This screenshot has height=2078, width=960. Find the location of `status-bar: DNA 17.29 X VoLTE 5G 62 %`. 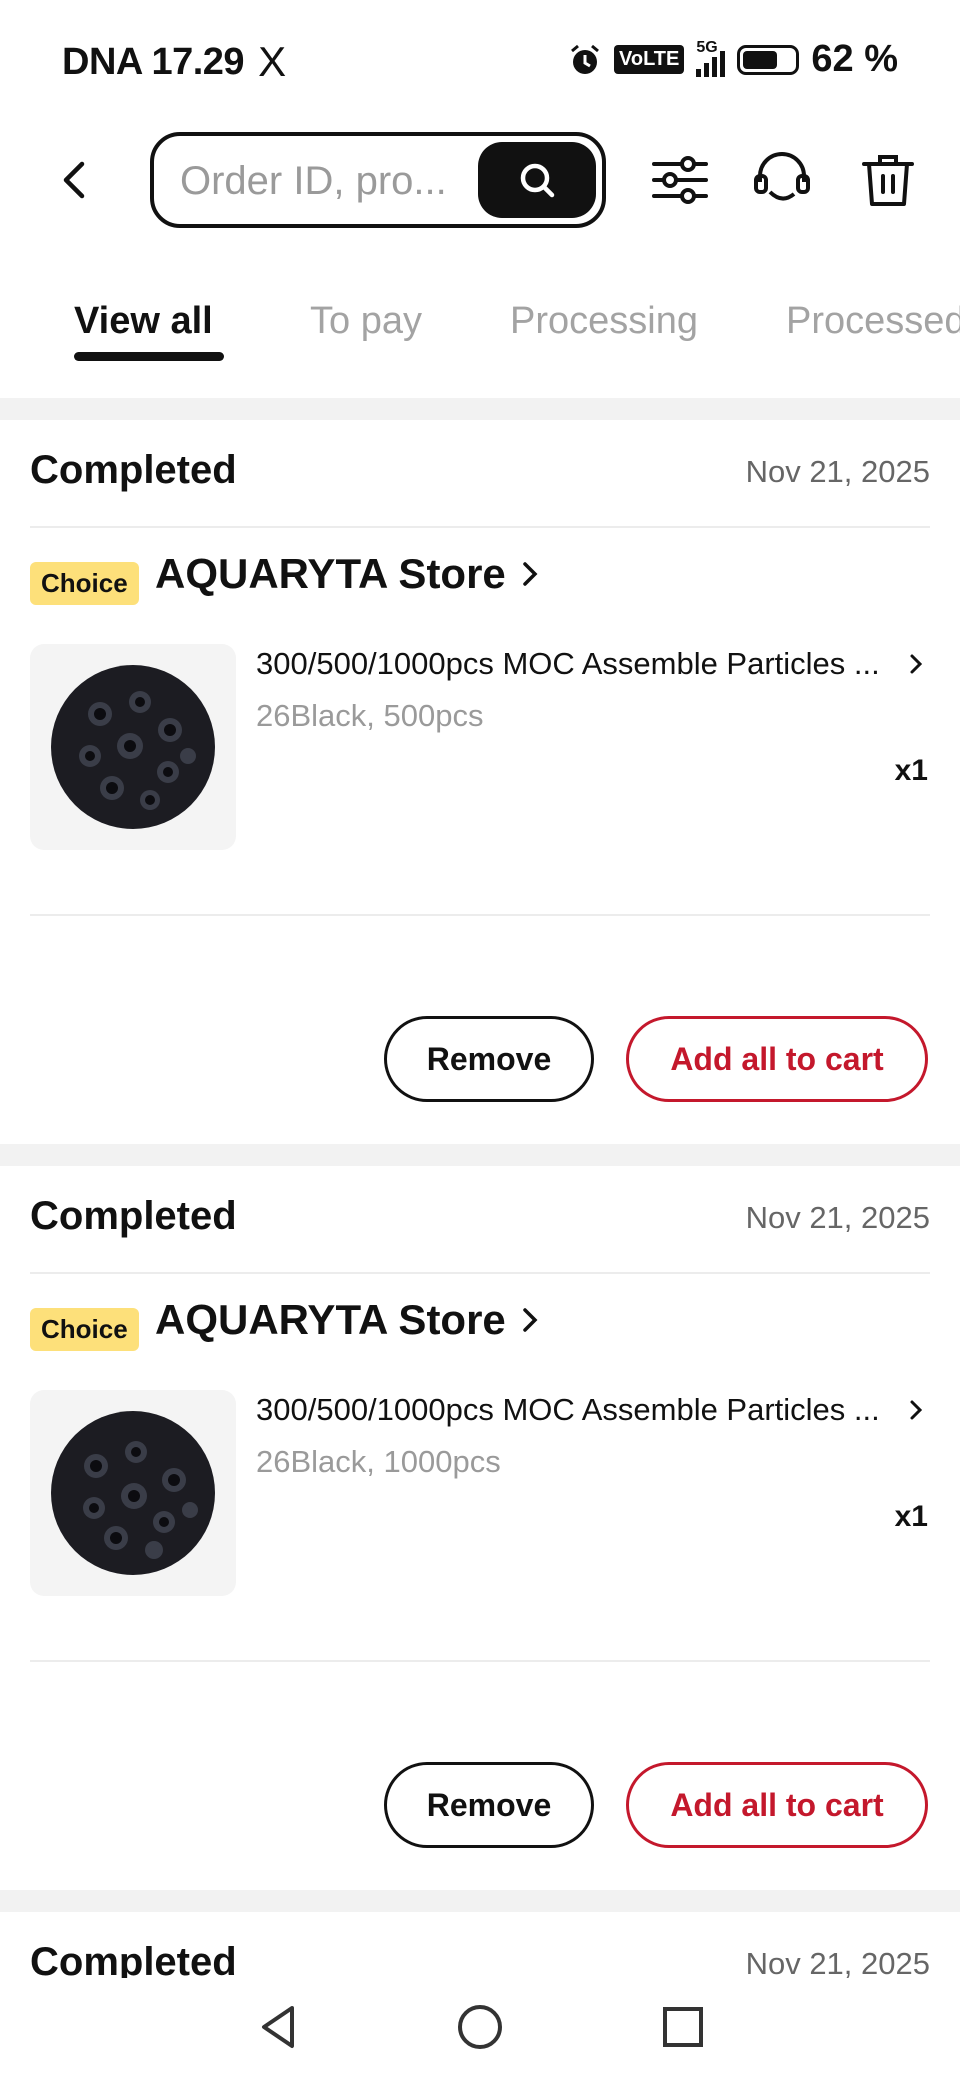

status-bar: DNA 17.29 X VoLTE 5G 62 % is located at coordinates (480, 55).